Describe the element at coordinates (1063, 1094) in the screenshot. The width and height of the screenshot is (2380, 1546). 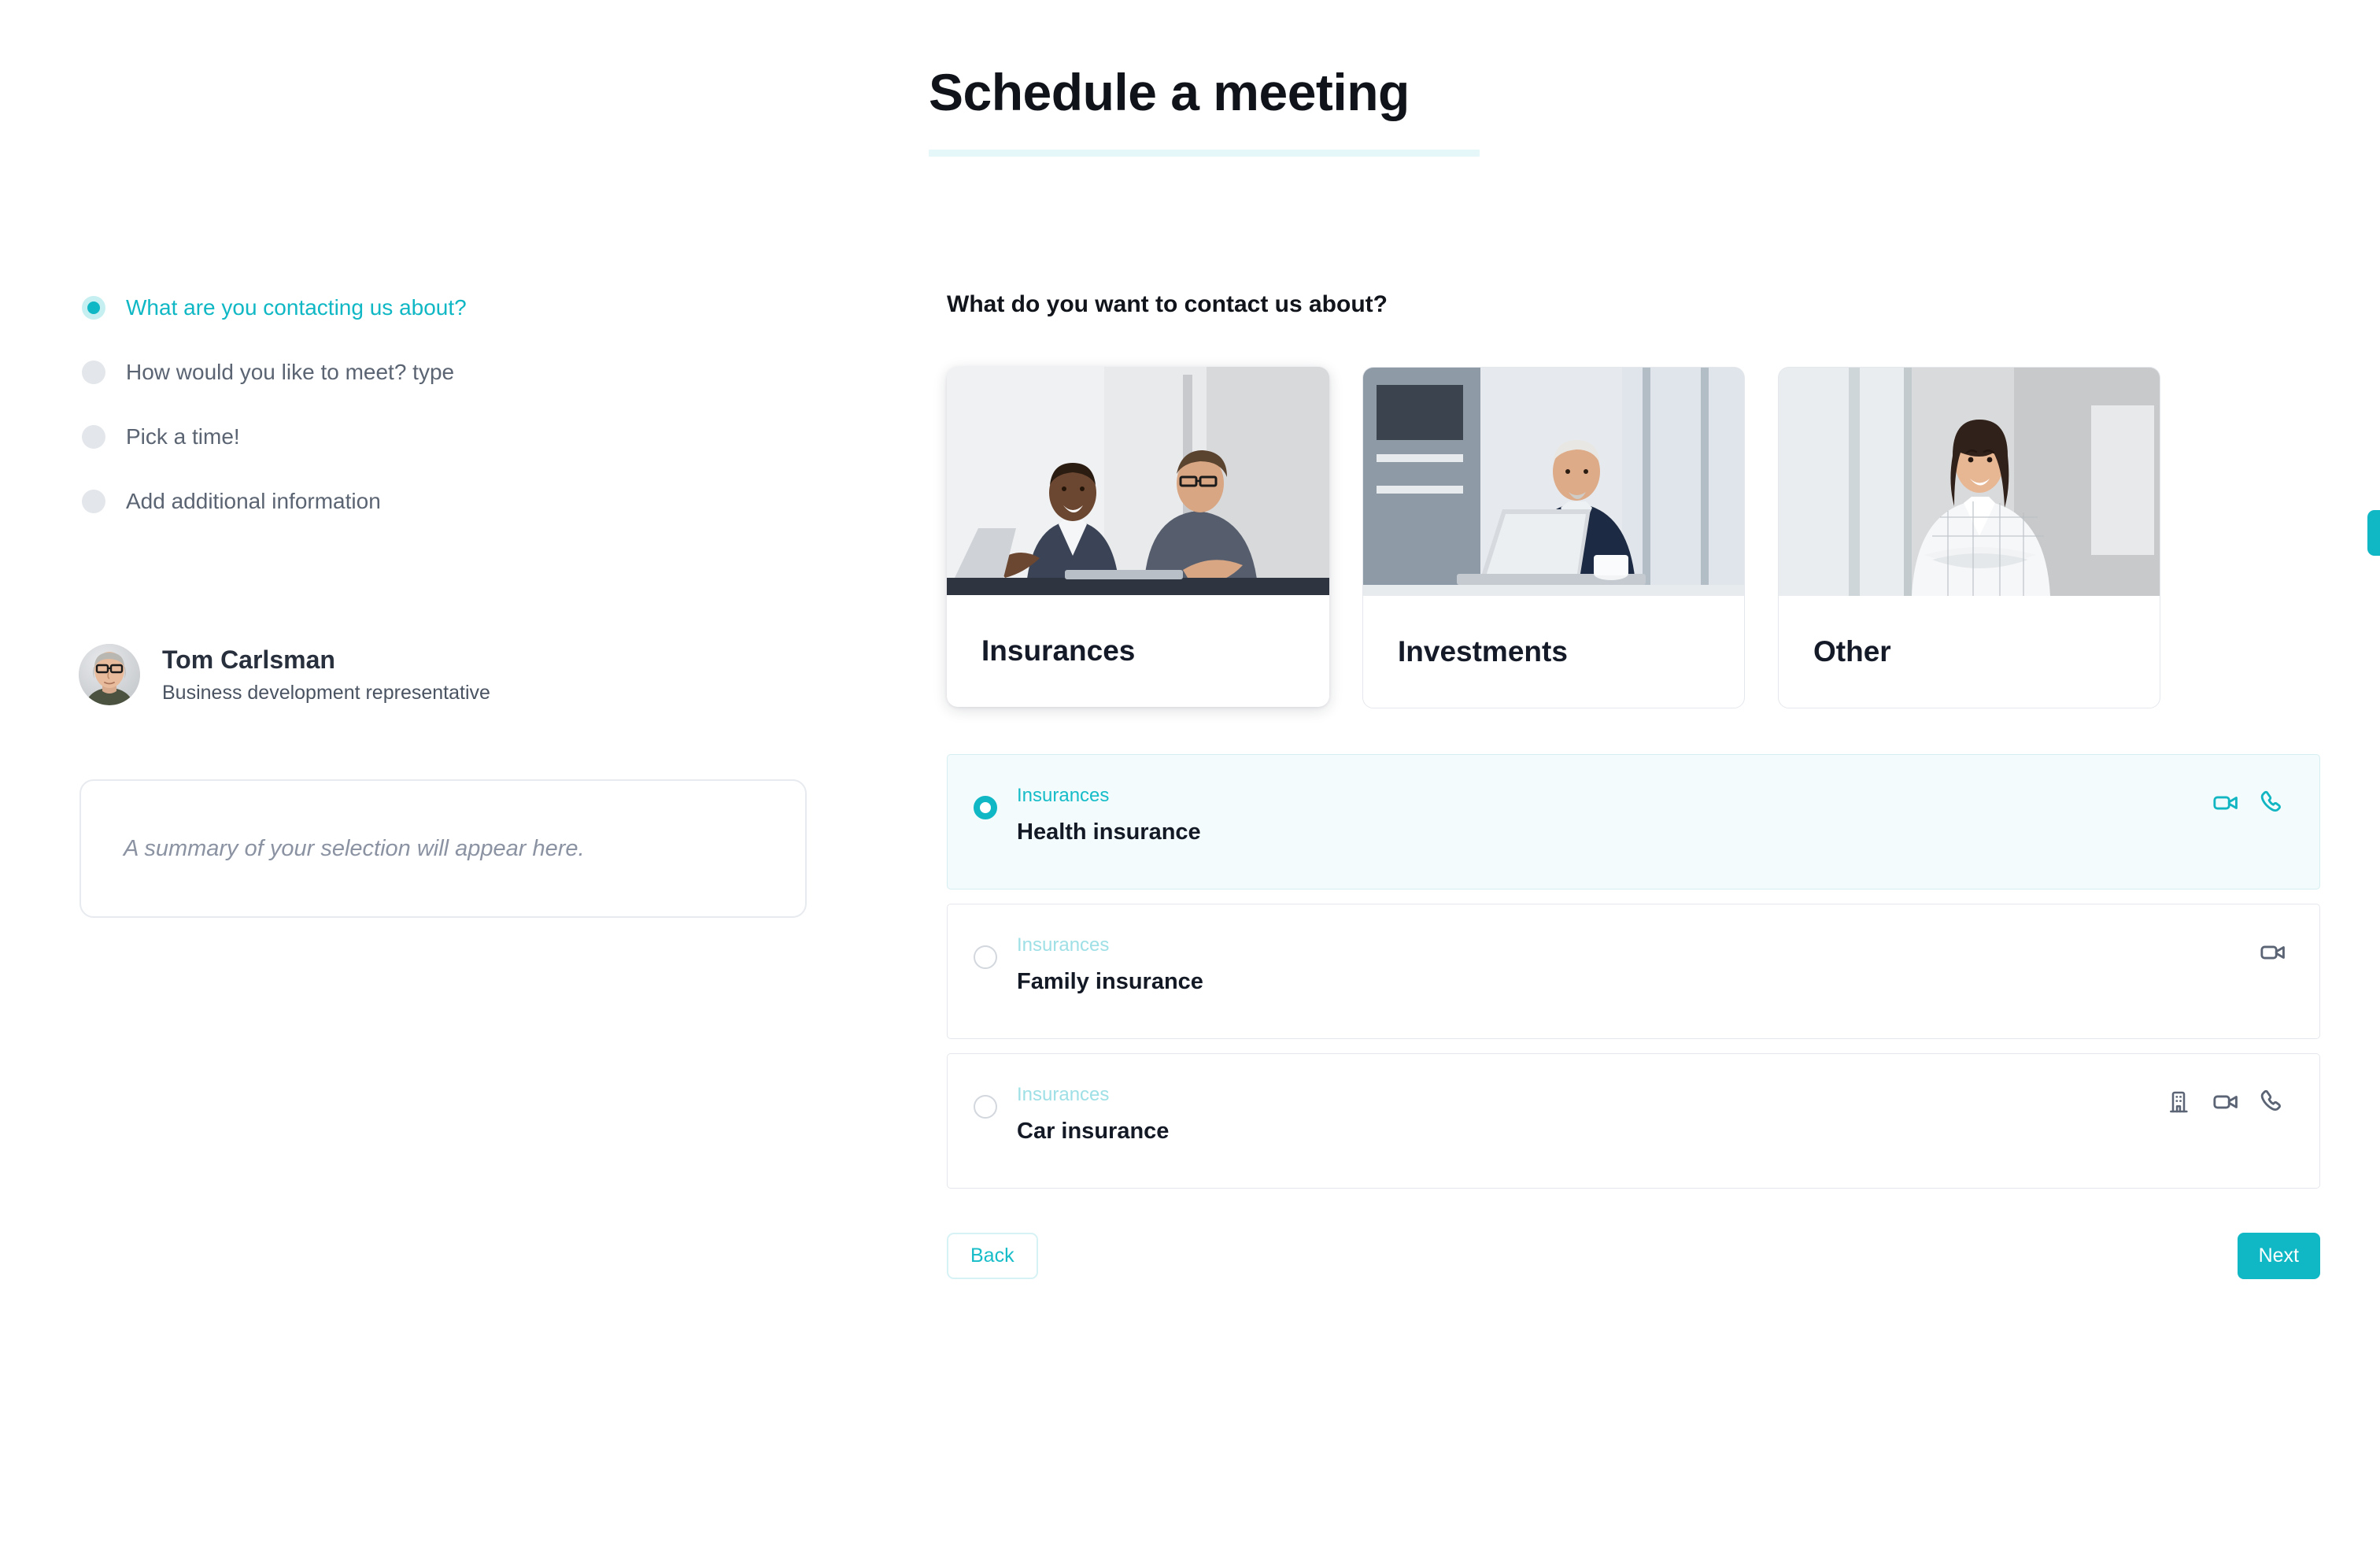
I see `option-category-car-insurance: Insurances` at that location.